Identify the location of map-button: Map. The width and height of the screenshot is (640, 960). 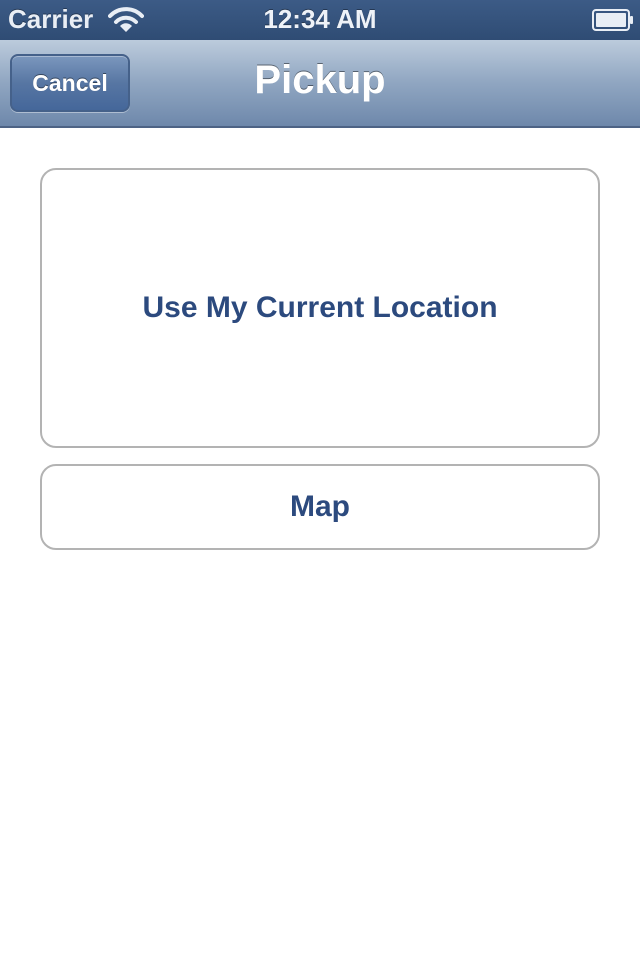
(320, 507).